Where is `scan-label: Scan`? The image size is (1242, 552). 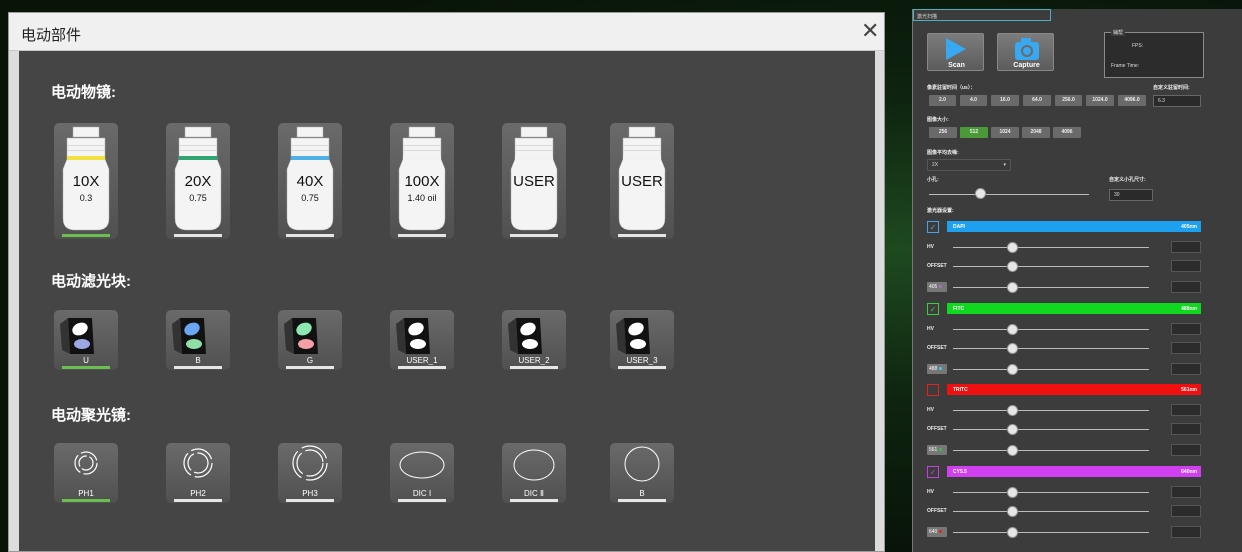 scan-label: Scan is located at coordinates (956, 65).